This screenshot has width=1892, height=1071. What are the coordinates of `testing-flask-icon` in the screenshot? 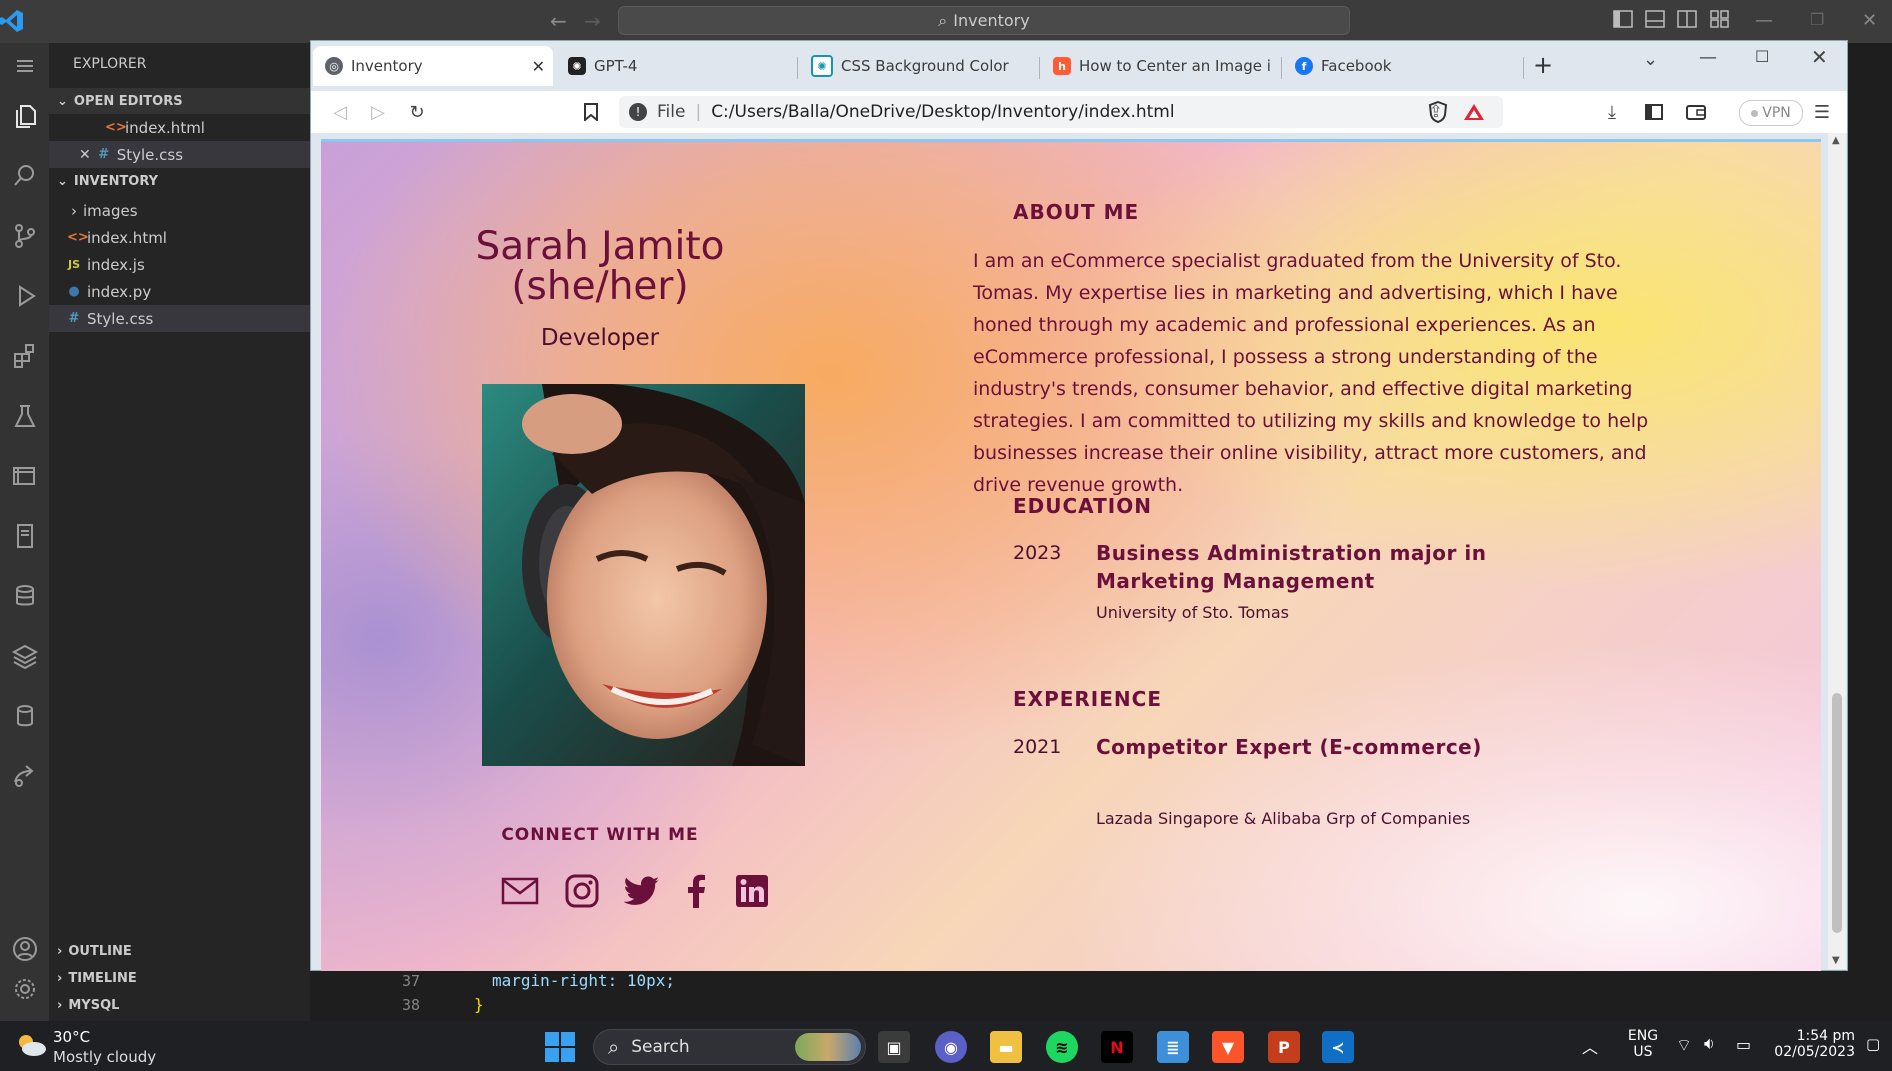 It's located at (24, 416).